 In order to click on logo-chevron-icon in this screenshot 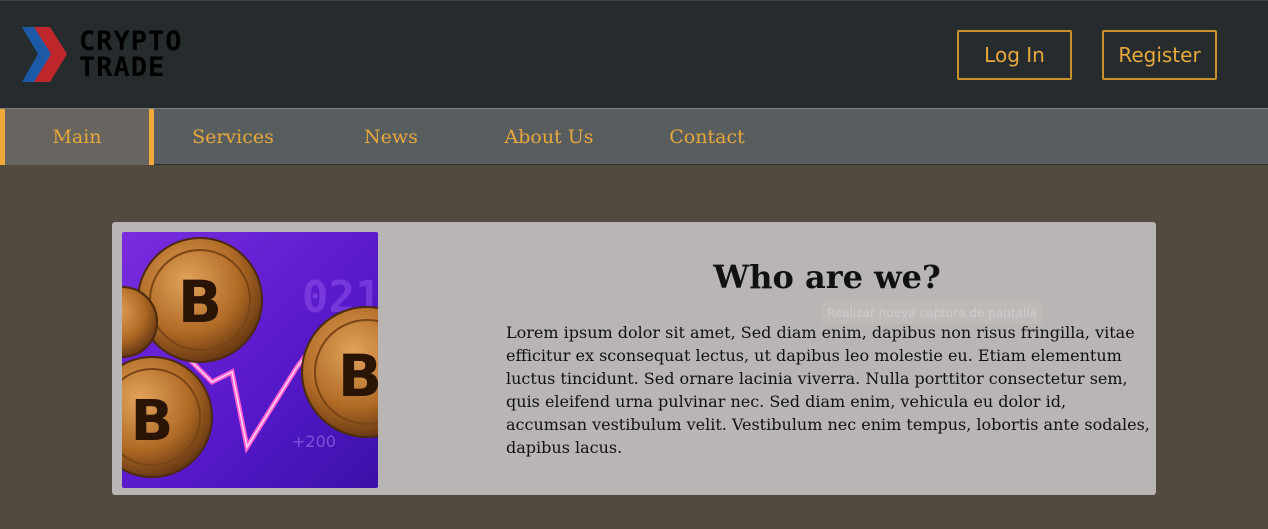, I will do `click(44, 54)`.